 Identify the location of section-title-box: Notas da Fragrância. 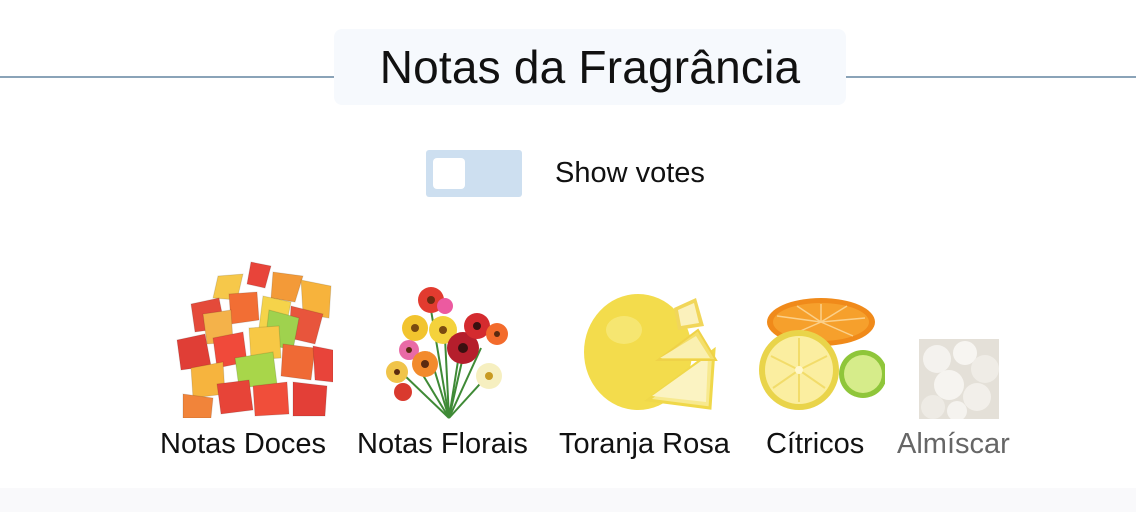
(590, 67).